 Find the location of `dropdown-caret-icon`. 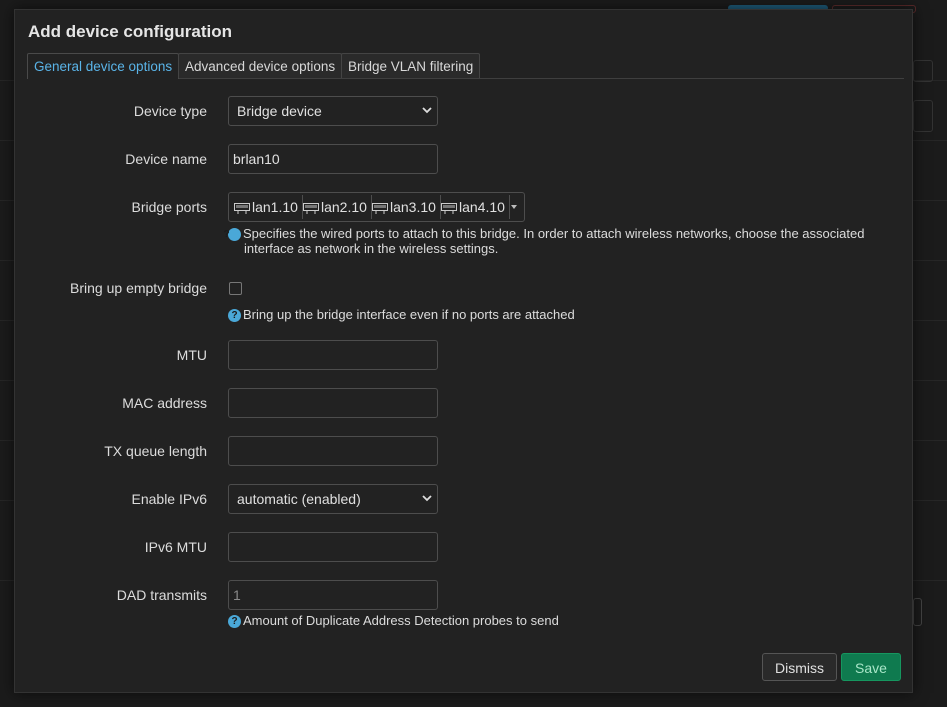

dropdown-caret-icon is located at coordinates (514, 207).